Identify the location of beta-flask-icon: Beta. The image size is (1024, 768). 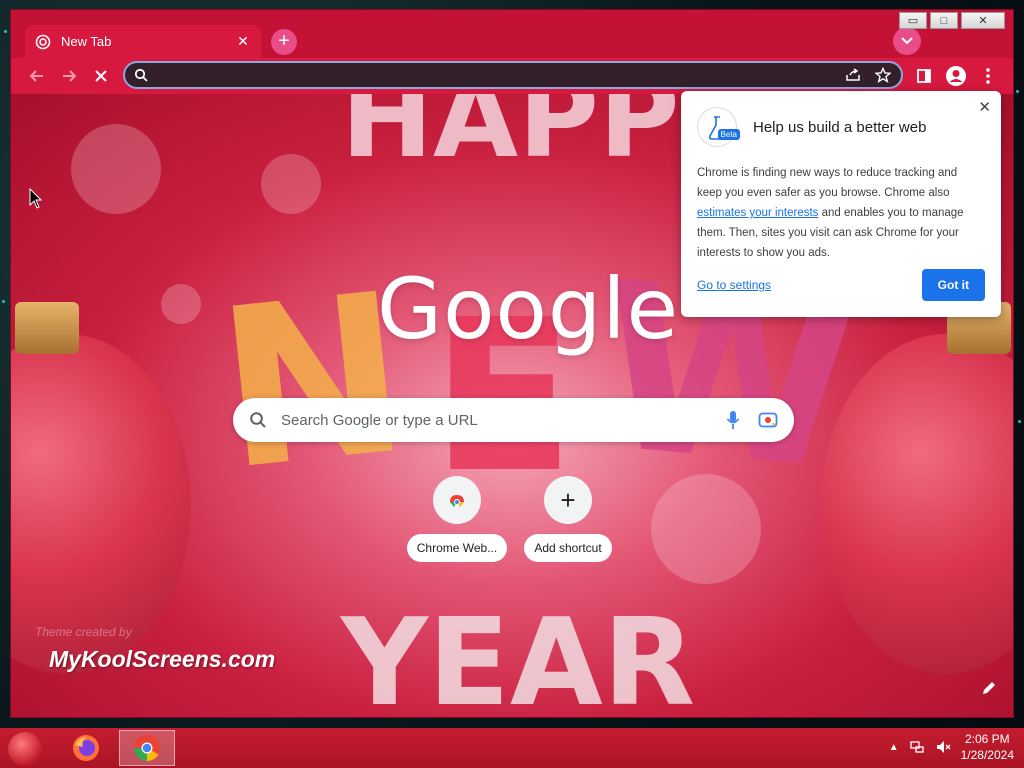
(718, 127).